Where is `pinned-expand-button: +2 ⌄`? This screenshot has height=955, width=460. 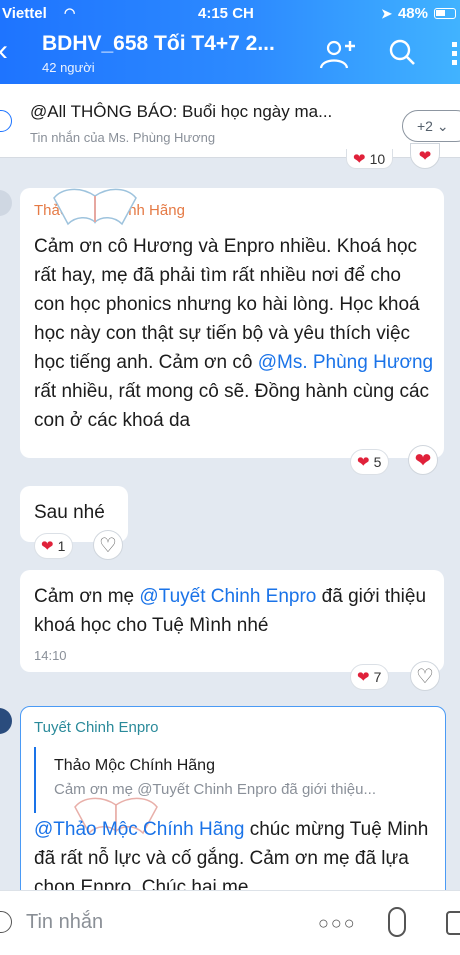
pinned-expand-button: +2 ⌄ is located at coordinates (431, 126).